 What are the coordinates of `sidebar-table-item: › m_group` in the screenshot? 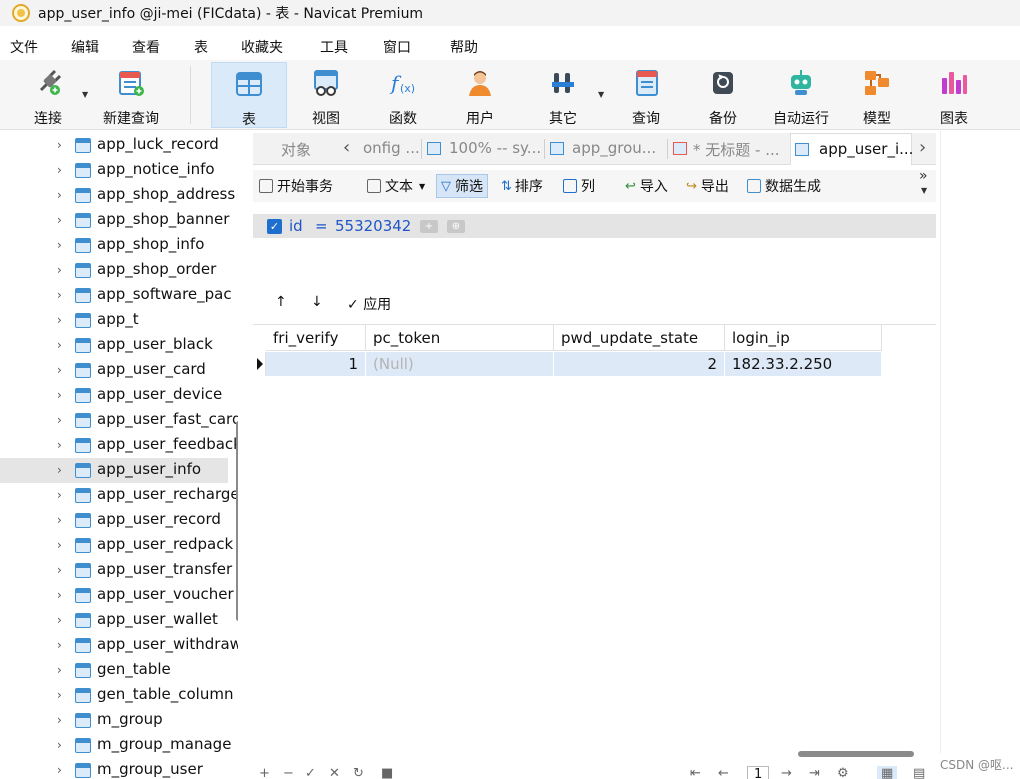 It's located at (114, 720).